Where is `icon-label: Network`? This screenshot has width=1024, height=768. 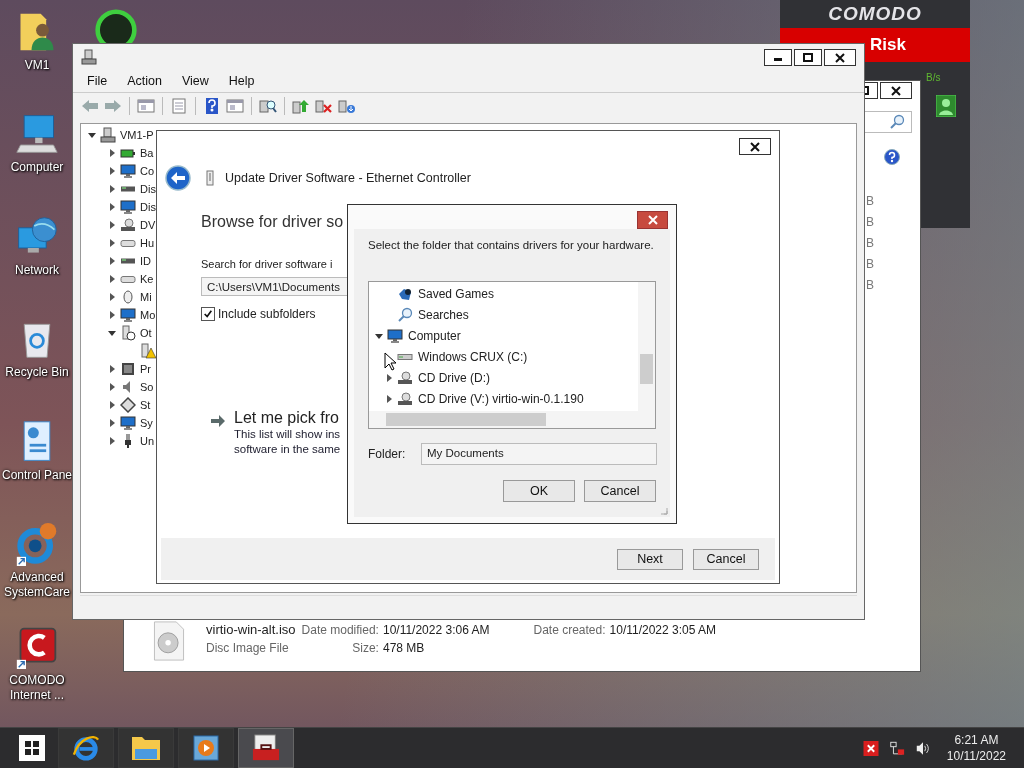 icon-label: Network is located at coordinates (37, 270).